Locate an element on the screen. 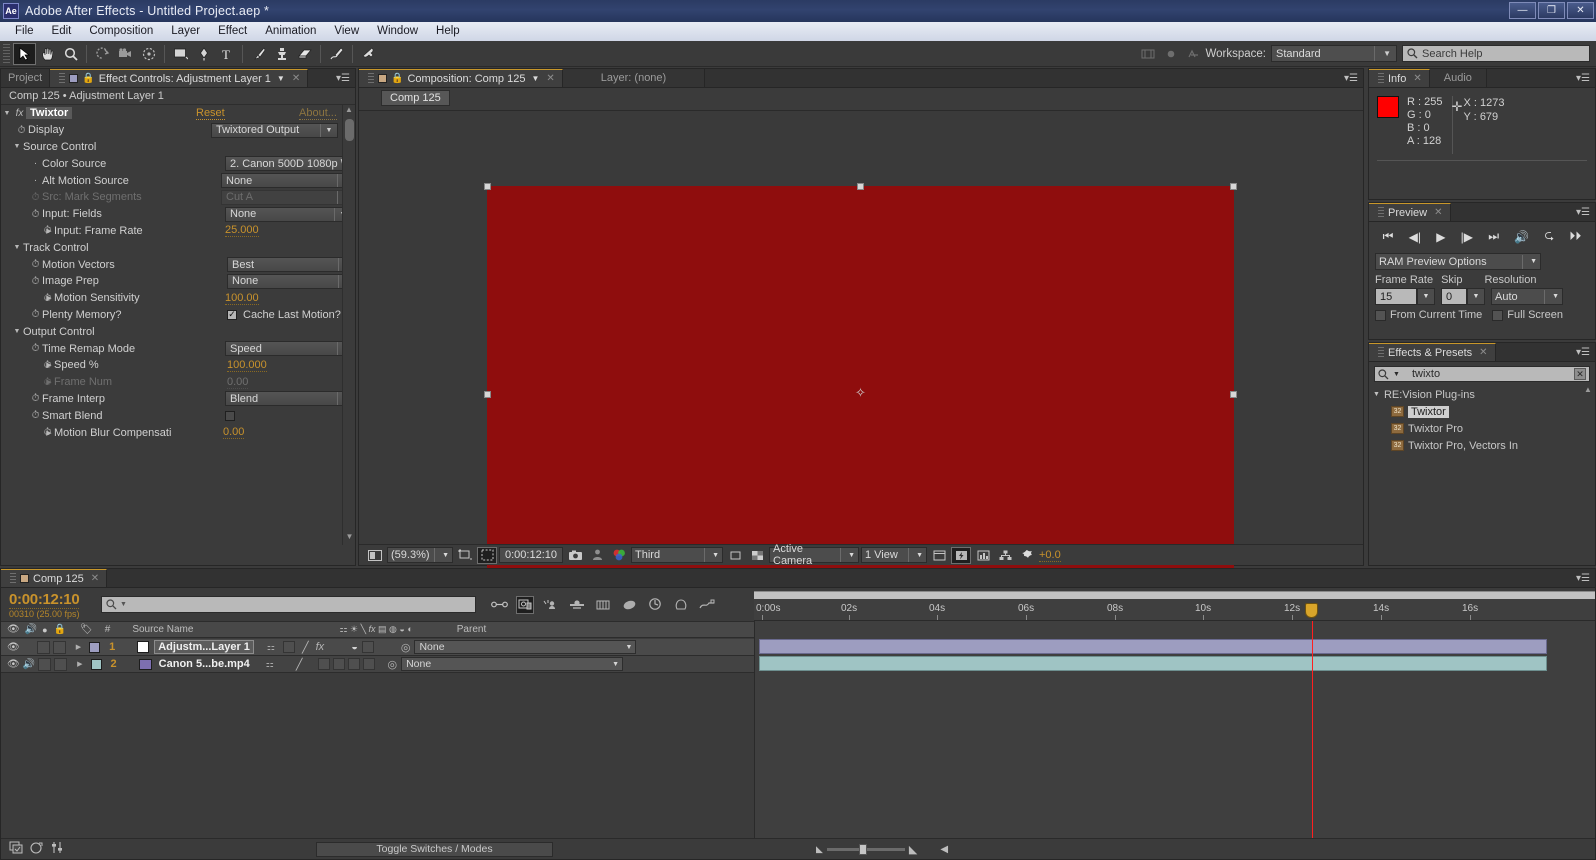  zoom-tool-icon is located at coordinates (70, 54).